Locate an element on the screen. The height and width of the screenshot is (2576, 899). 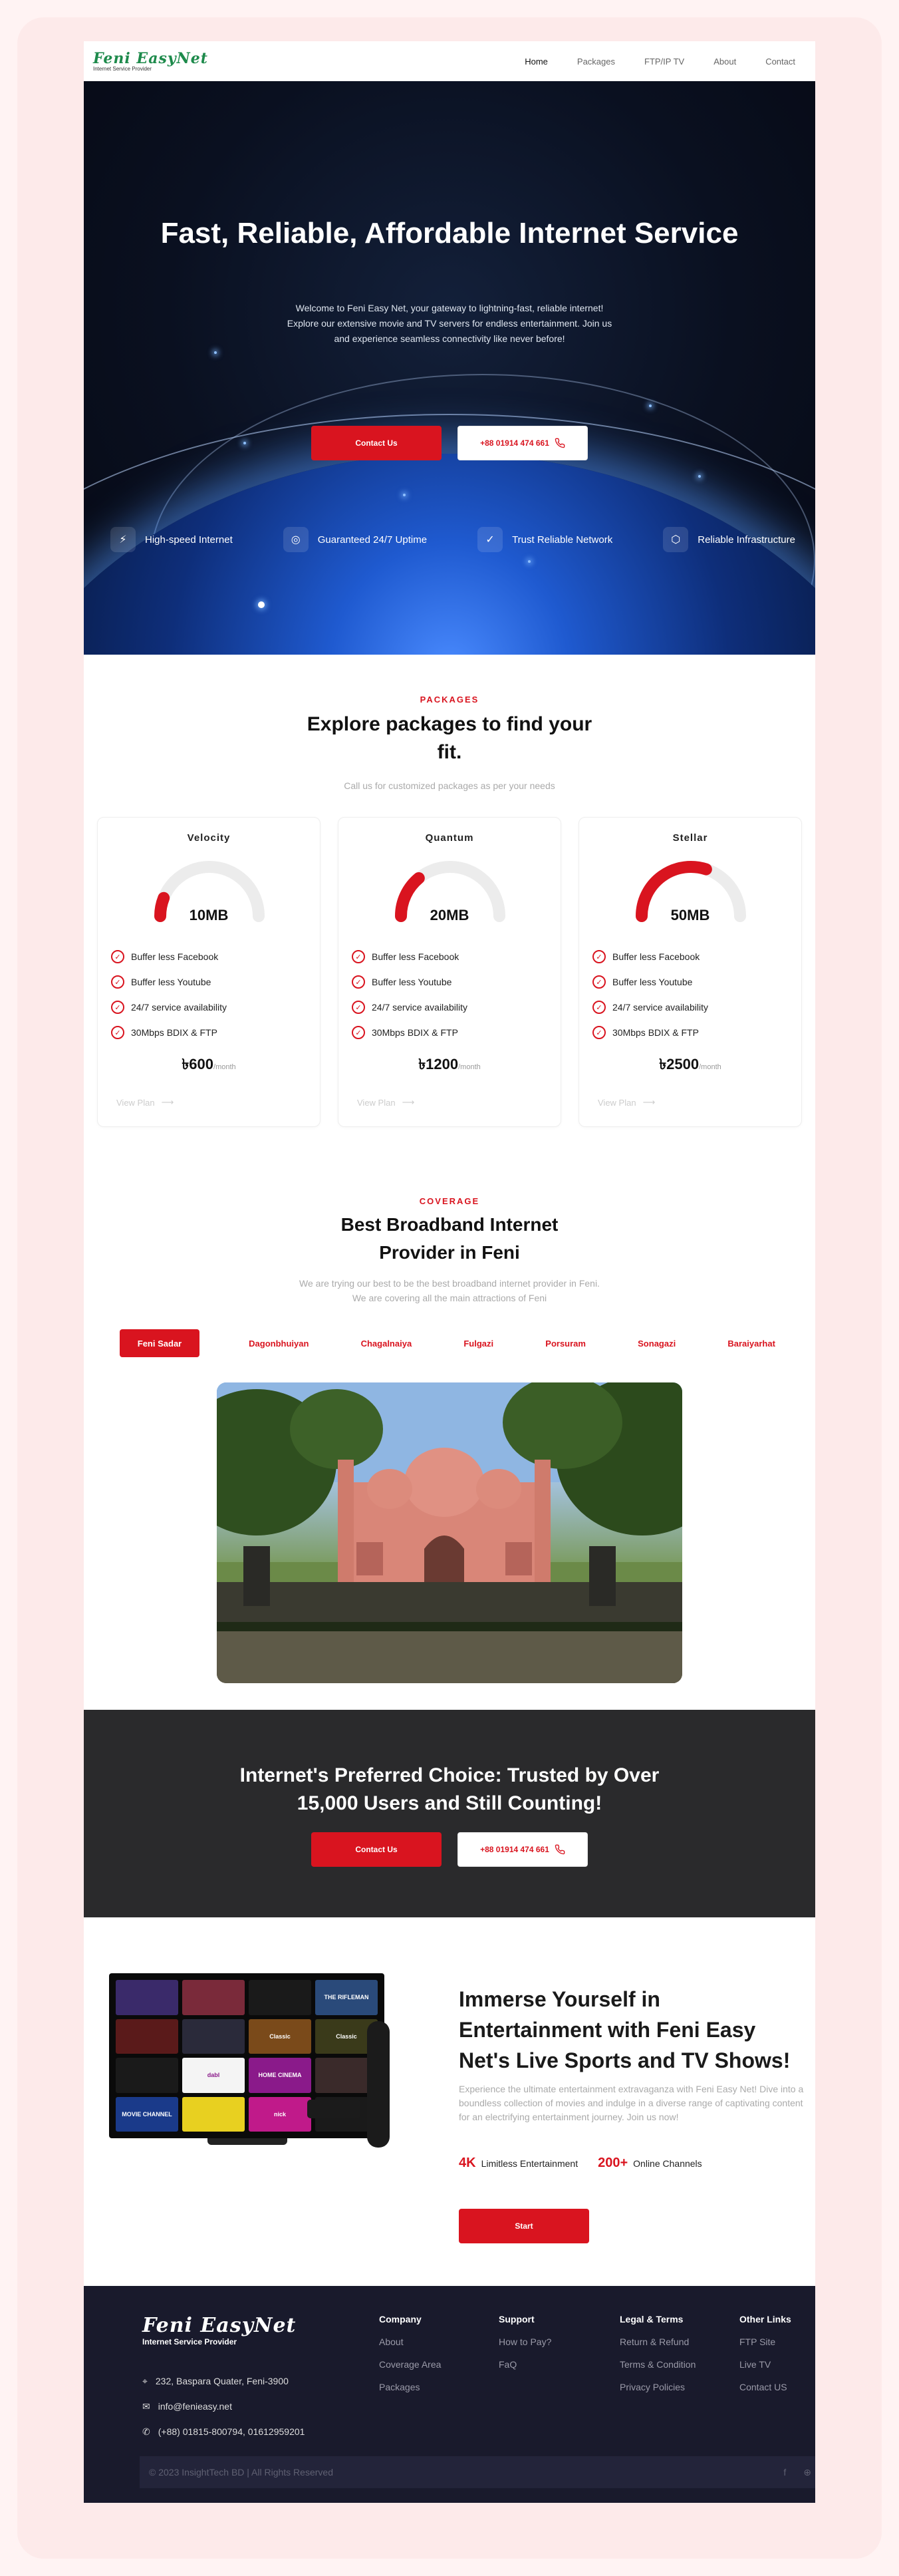
tab-sonagazi: Sonagazi is located at coordinates (656, 1344).